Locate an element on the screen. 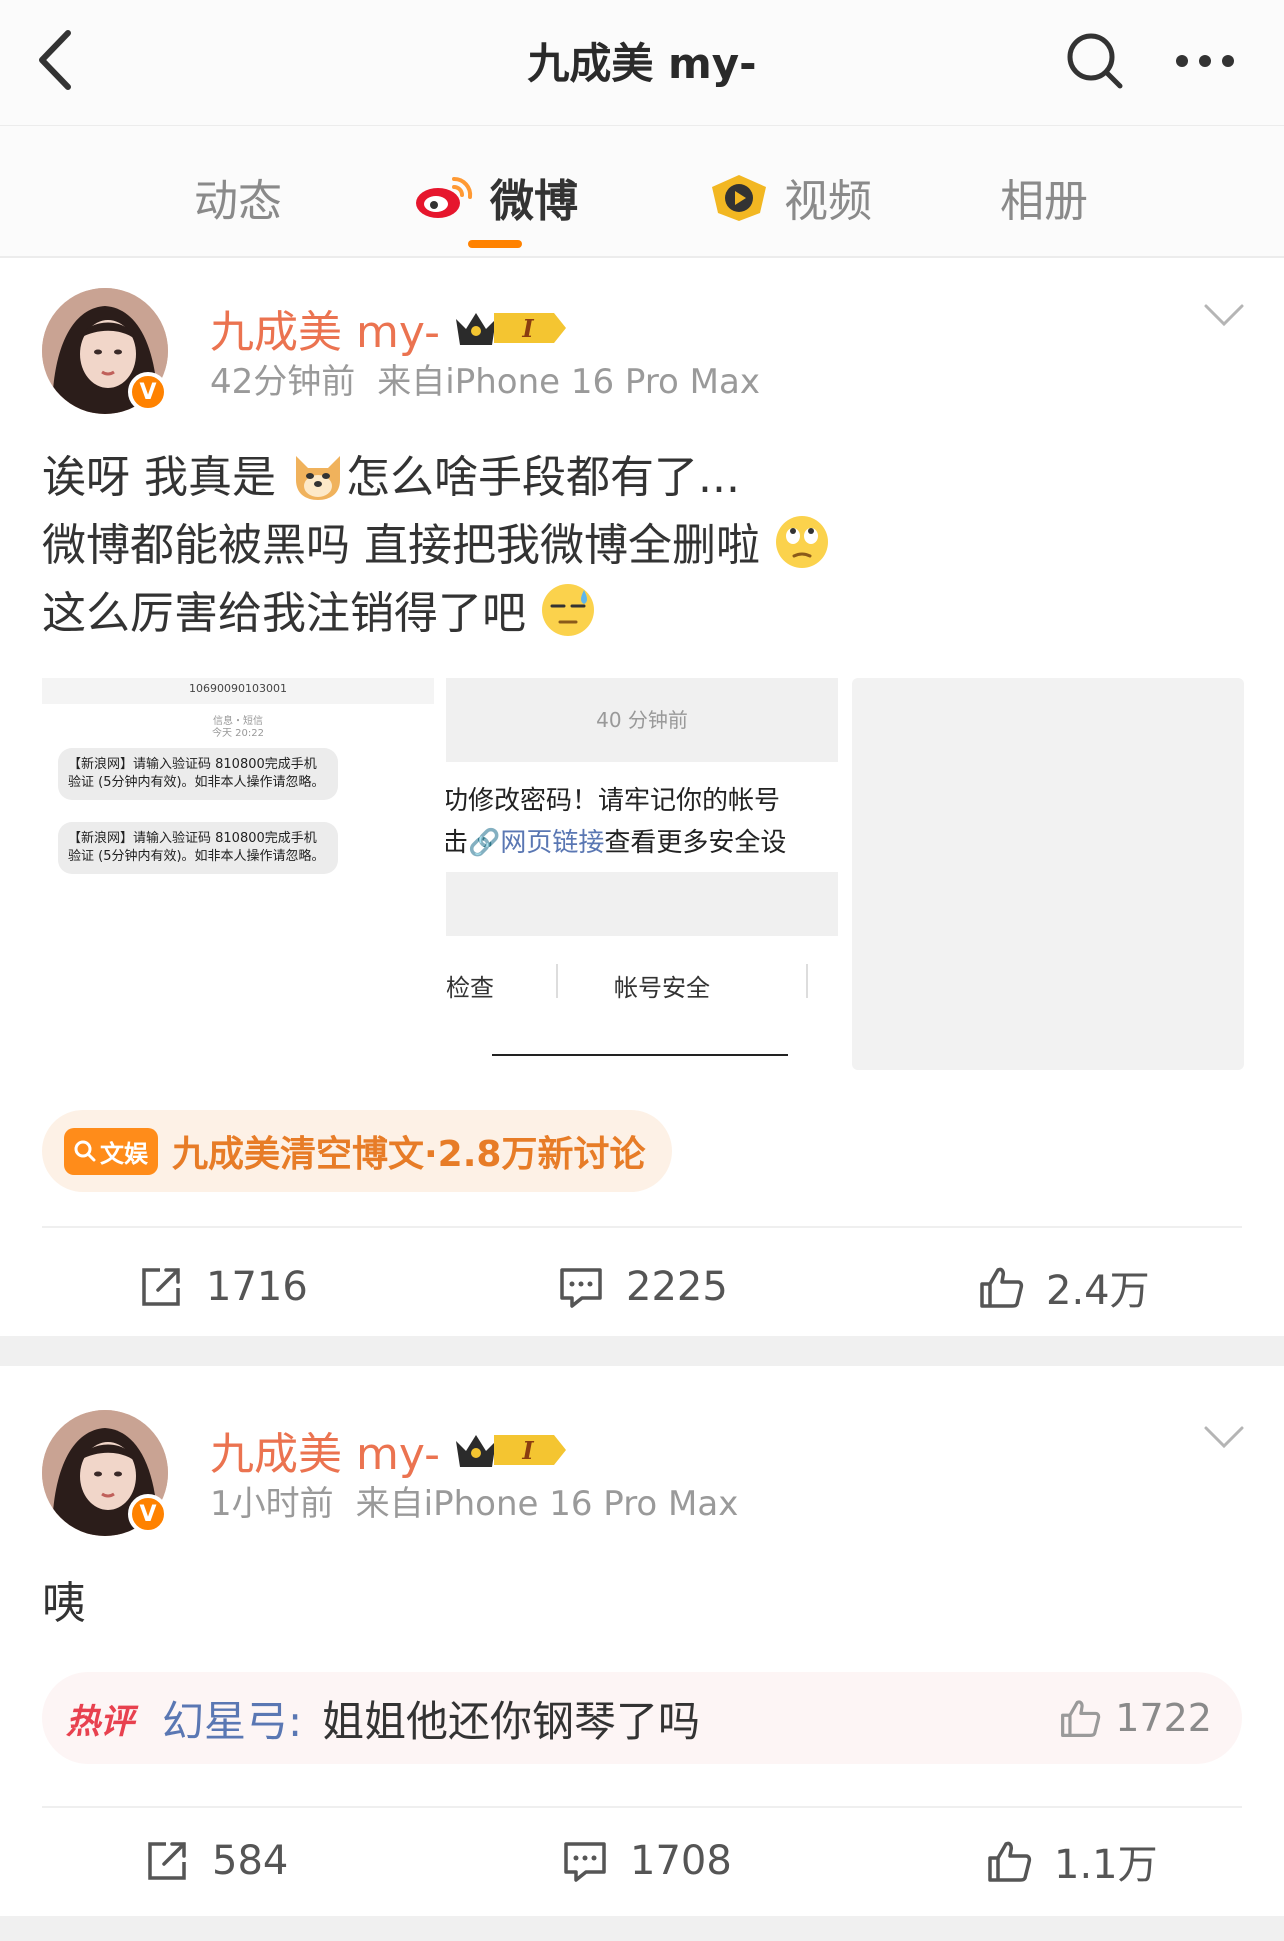 The image size is (1284, 1941). sms-sender: 10690090103001 is located at coordinates (238, 688).